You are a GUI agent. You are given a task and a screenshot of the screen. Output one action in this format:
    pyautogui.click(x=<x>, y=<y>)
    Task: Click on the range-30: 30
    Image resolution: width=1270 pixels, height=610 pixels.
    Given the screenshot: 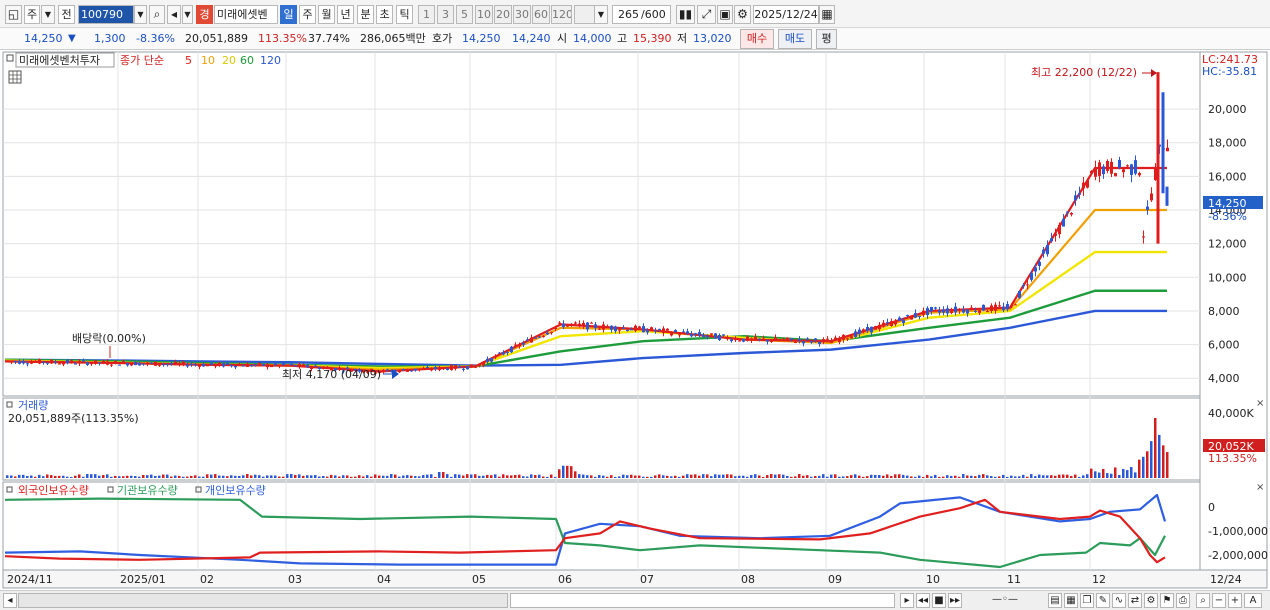 What is the action you would take?
    pyautogui.click(x=522, y=14)
    